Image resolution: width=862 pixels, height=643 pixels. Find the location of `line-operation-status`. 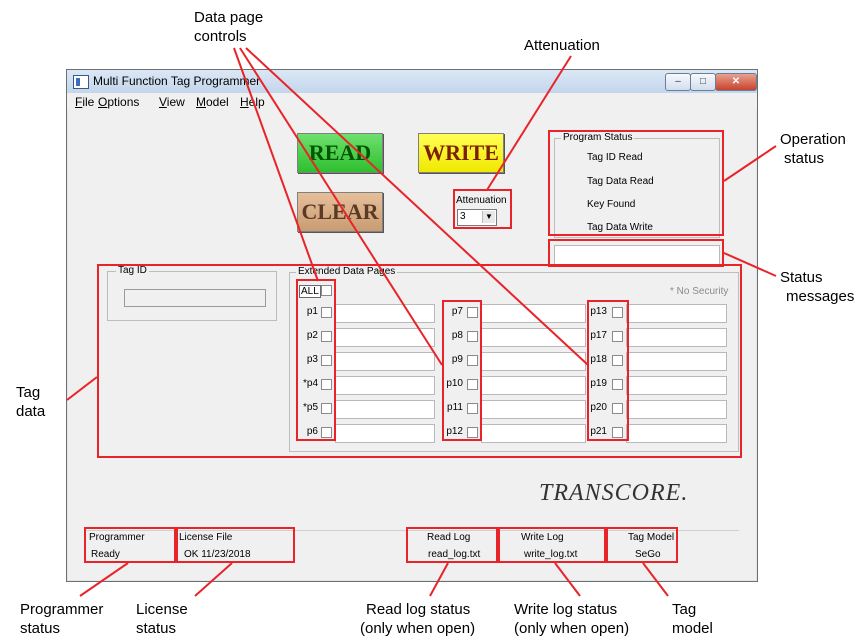

line-operation-status is located at coordinates (750, 163).